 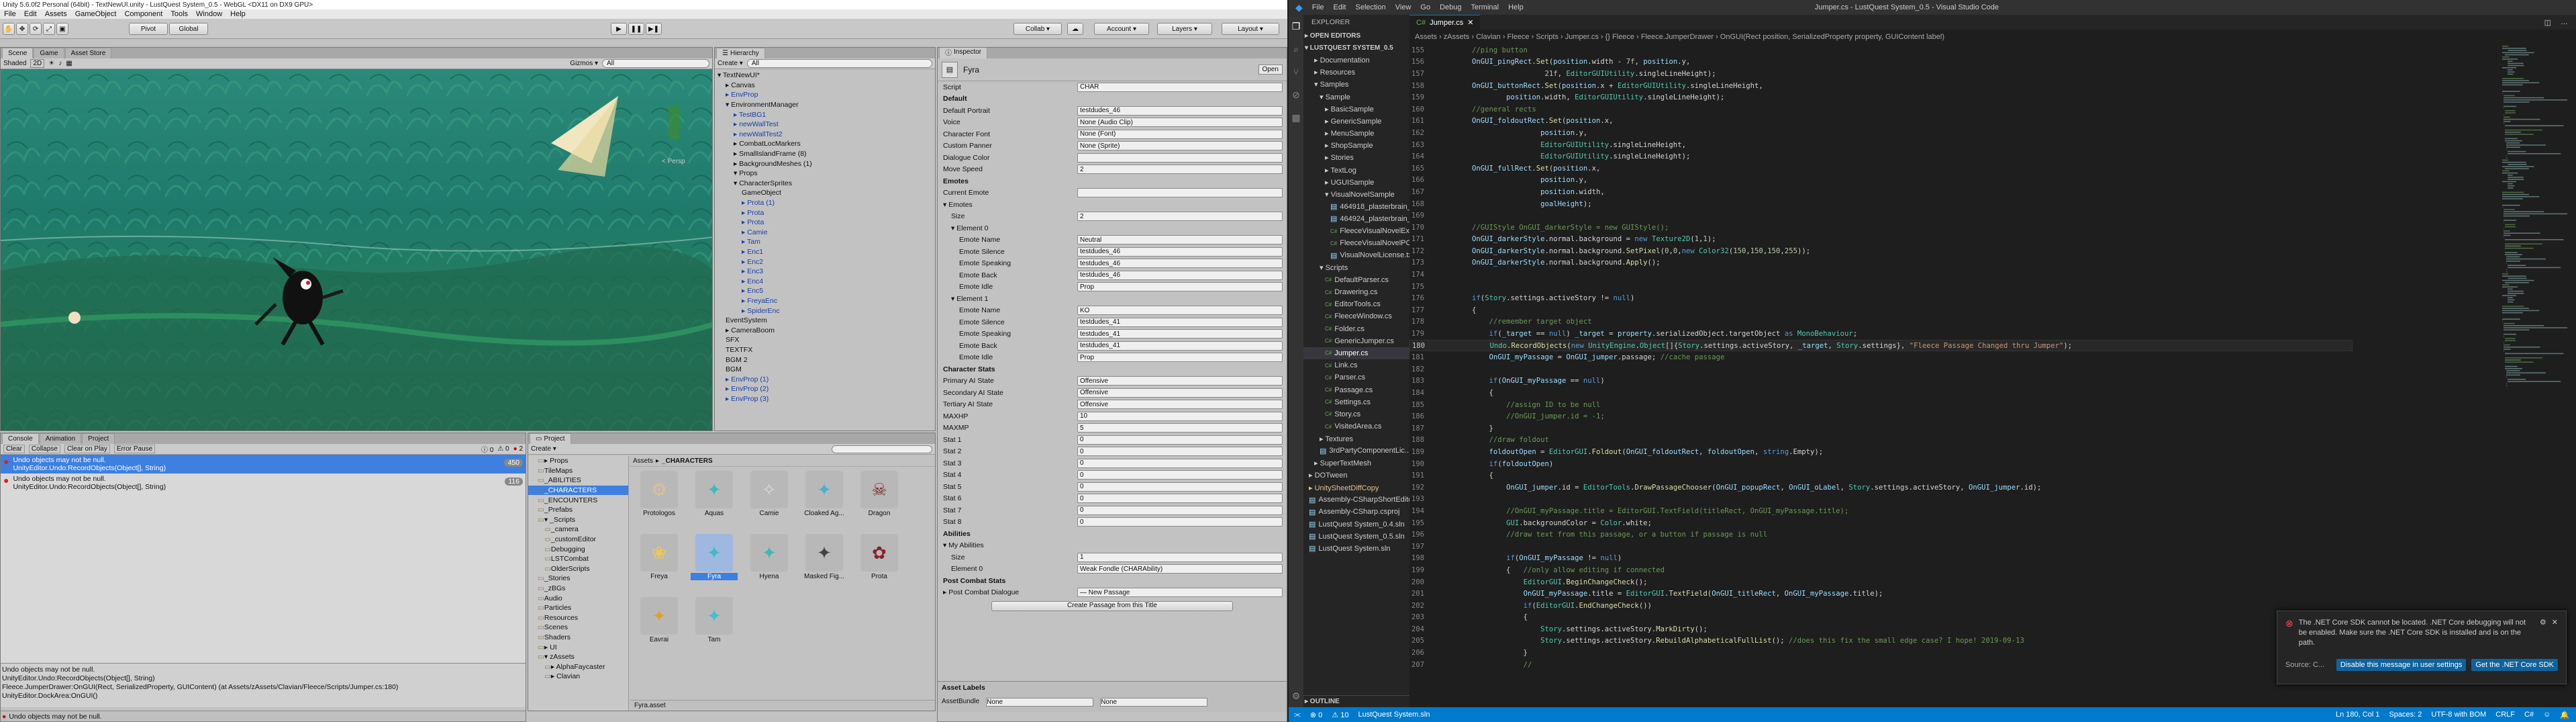 I want to click on explorer-item: C# Story.cs, so click(x=1356, y=414).